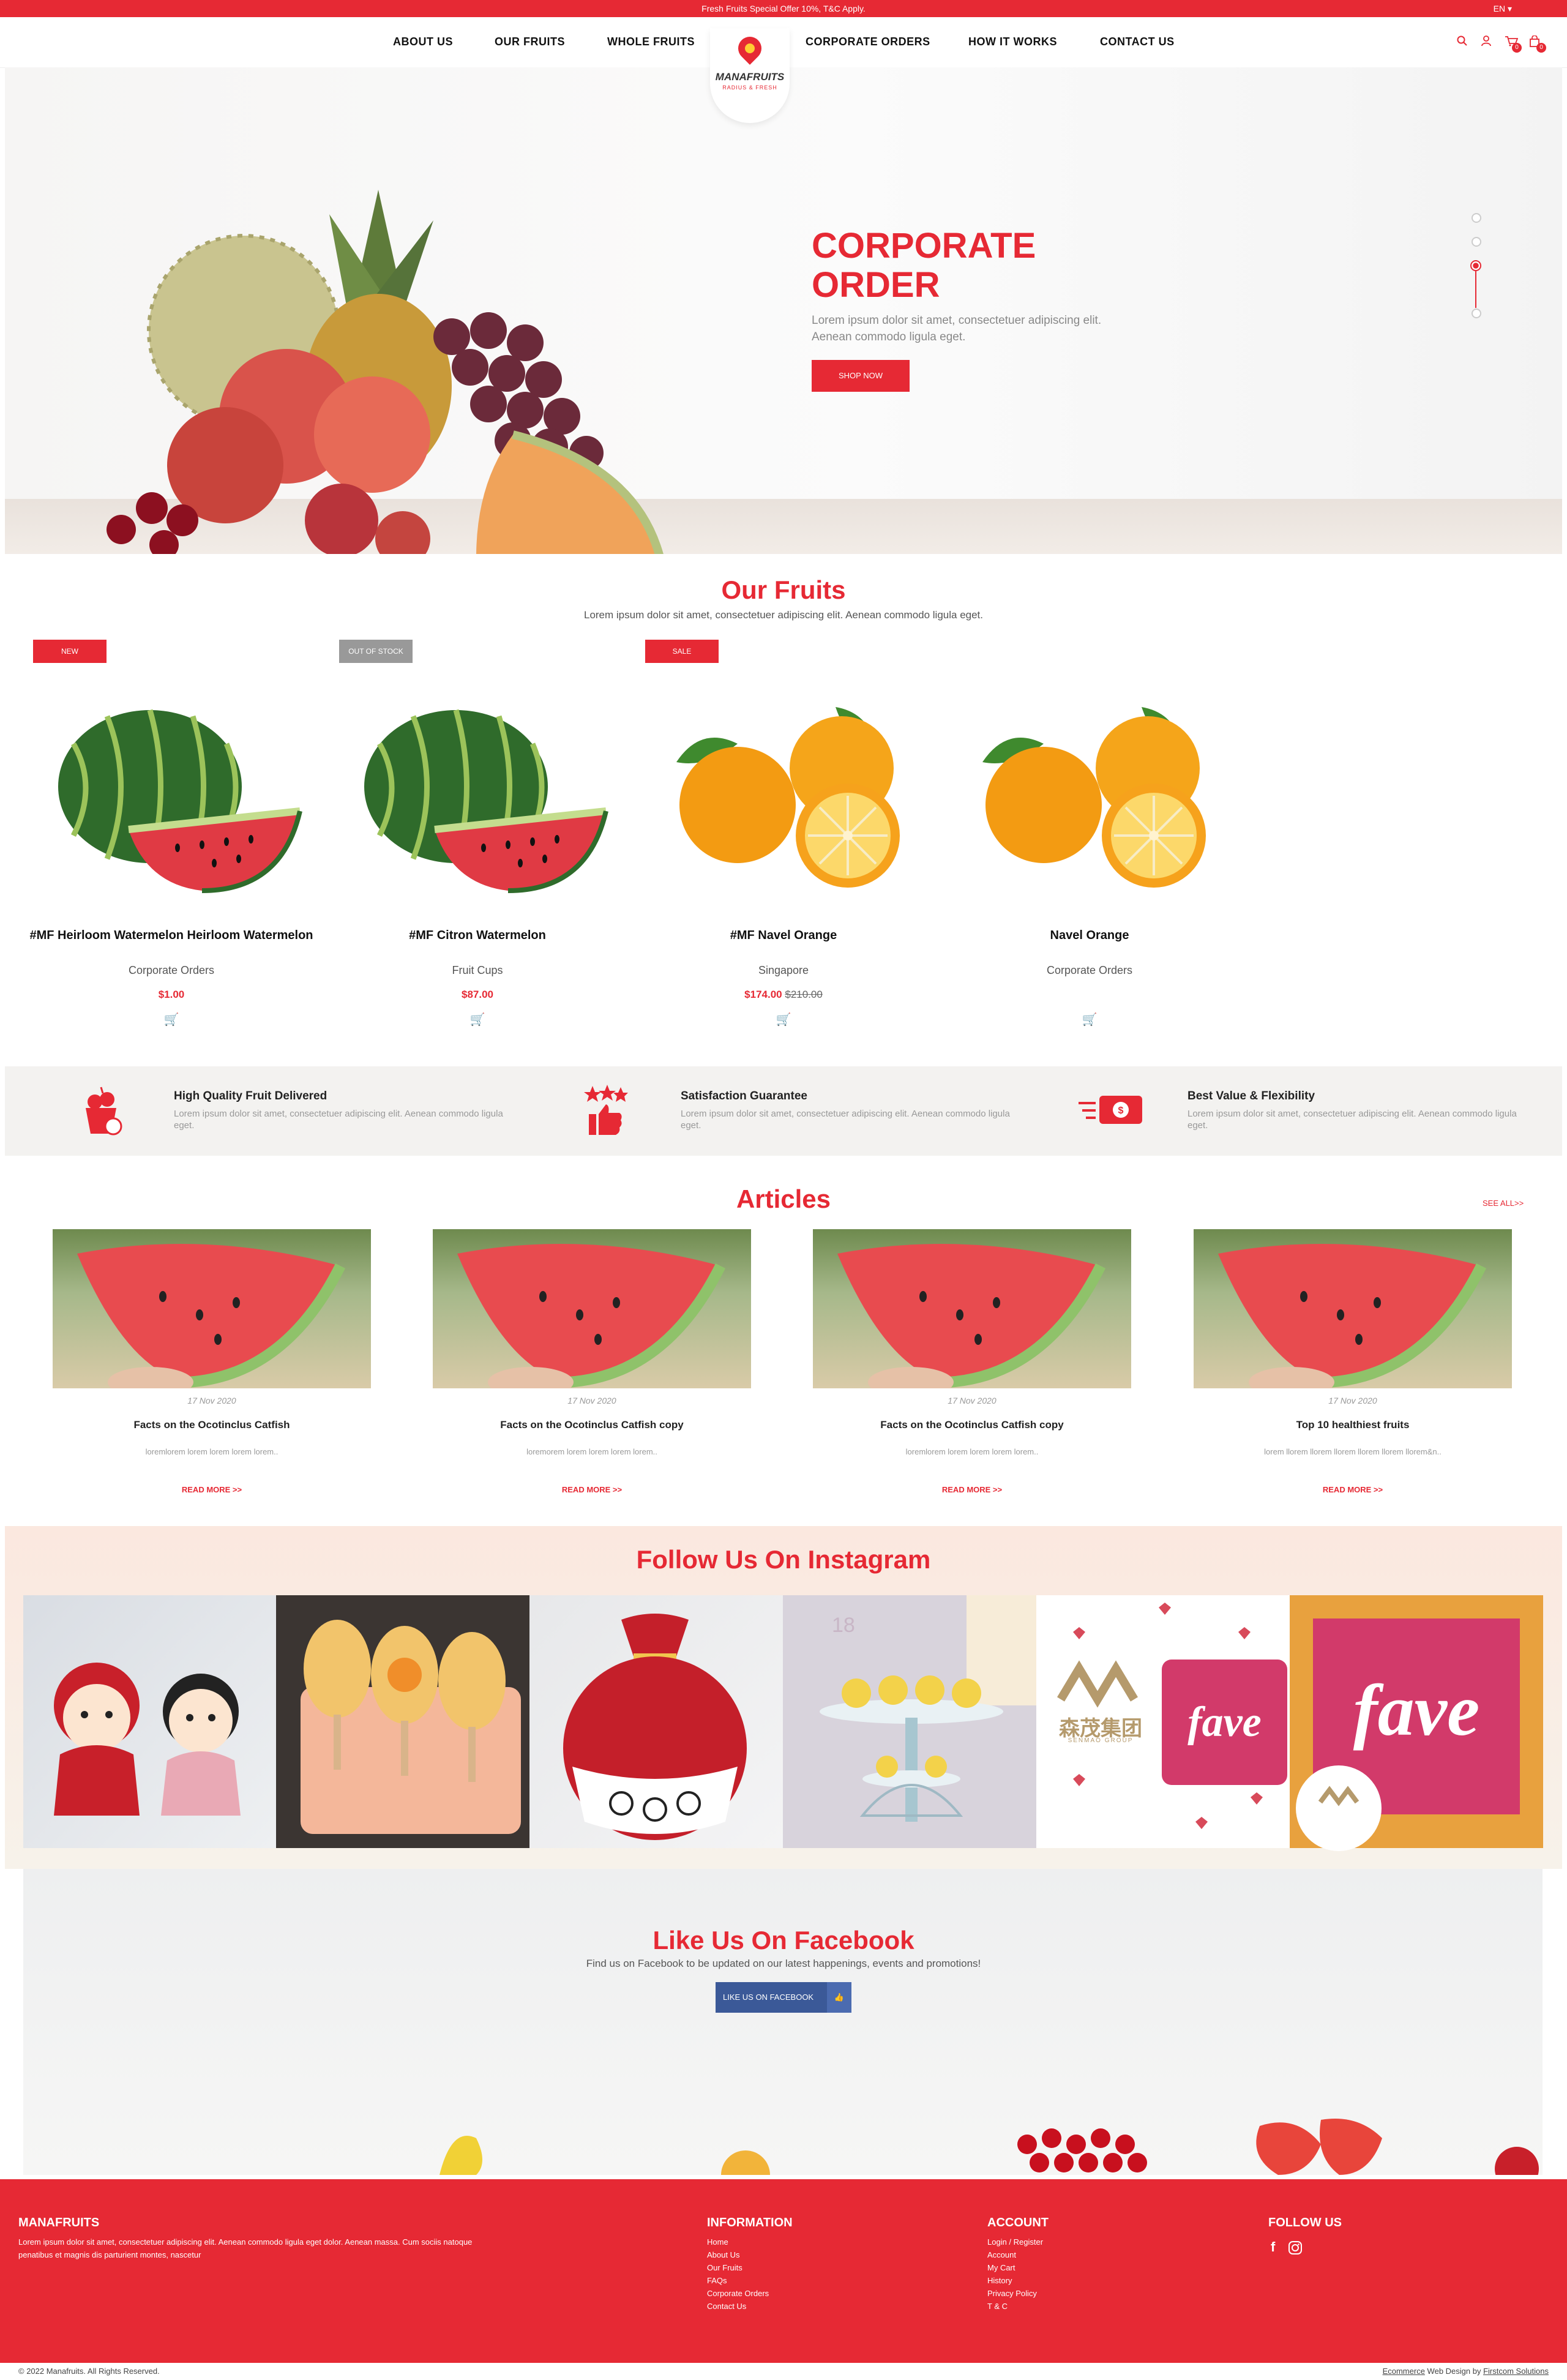 The image size is (1567, 2380). Describe the element at coordinates (1012, 42) in the screenshot. I see `nav-how-it-works: HOW IT WORKS` at that location.